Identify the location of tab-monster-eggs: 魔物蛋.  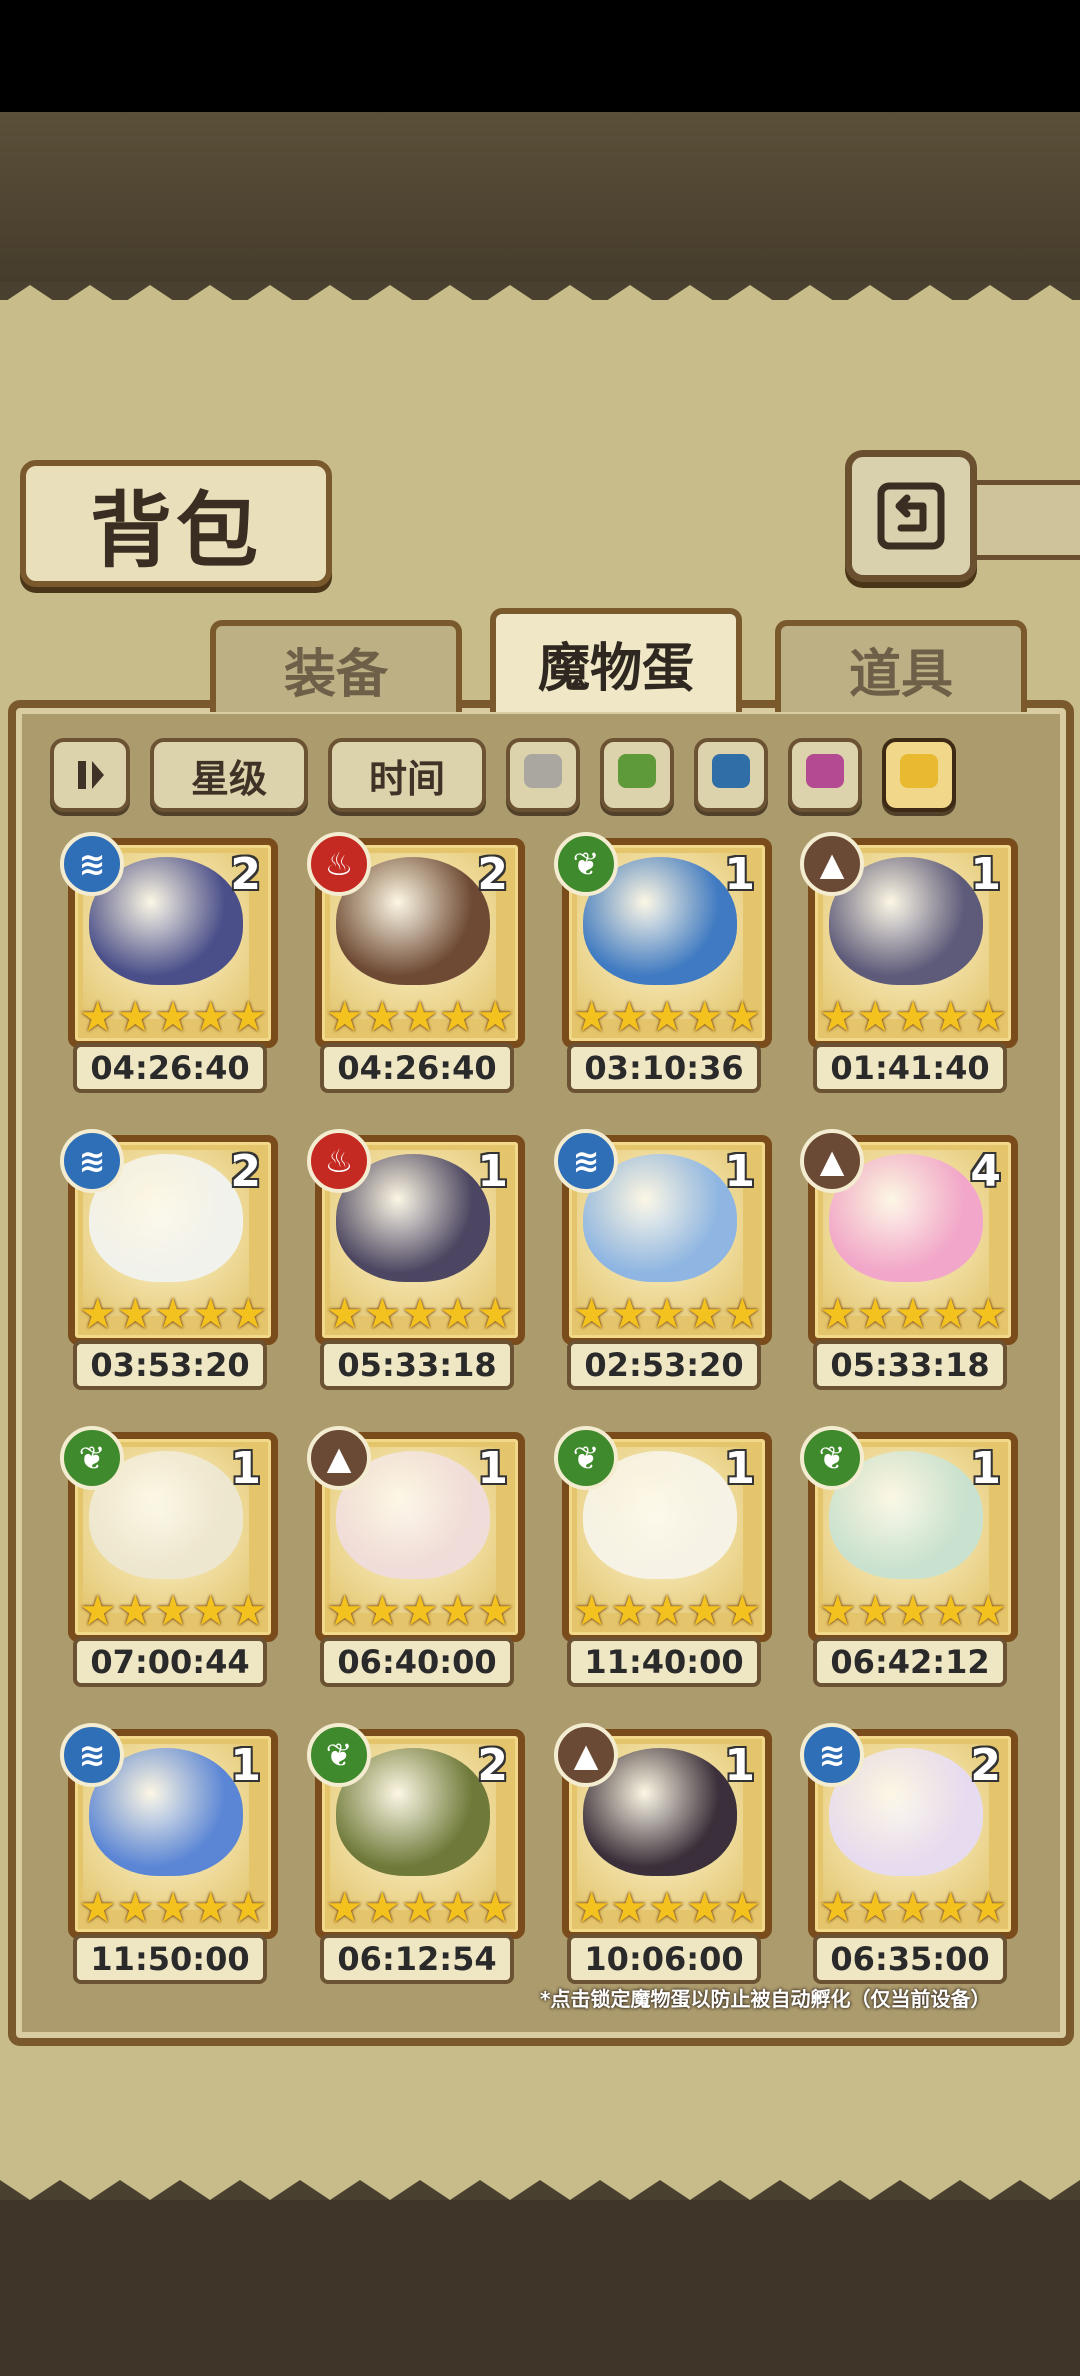
(616, 660).